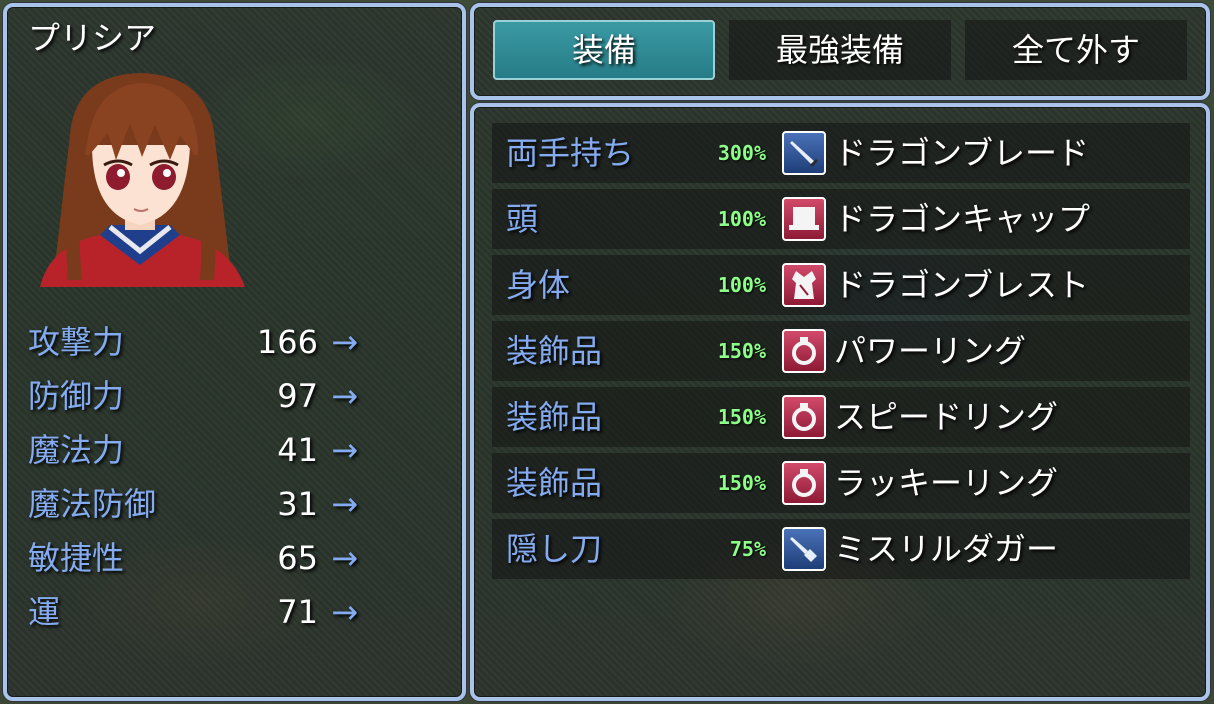 The height and width of the screenshot is (704, 1214). Describe the element at coordinates (741, 153) in the screenshot. I see `slot-percent: 300%` at that location.